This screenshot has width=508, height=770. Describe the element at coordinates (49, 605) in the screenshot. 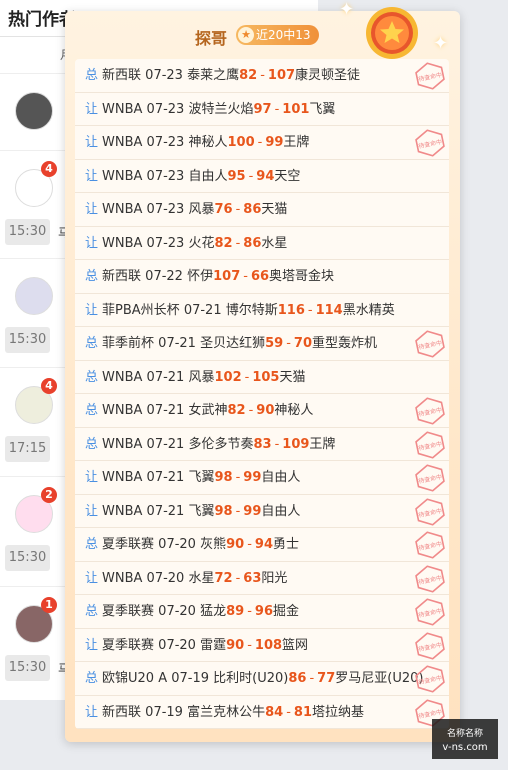

I see `unread-badge: 1` at that location.